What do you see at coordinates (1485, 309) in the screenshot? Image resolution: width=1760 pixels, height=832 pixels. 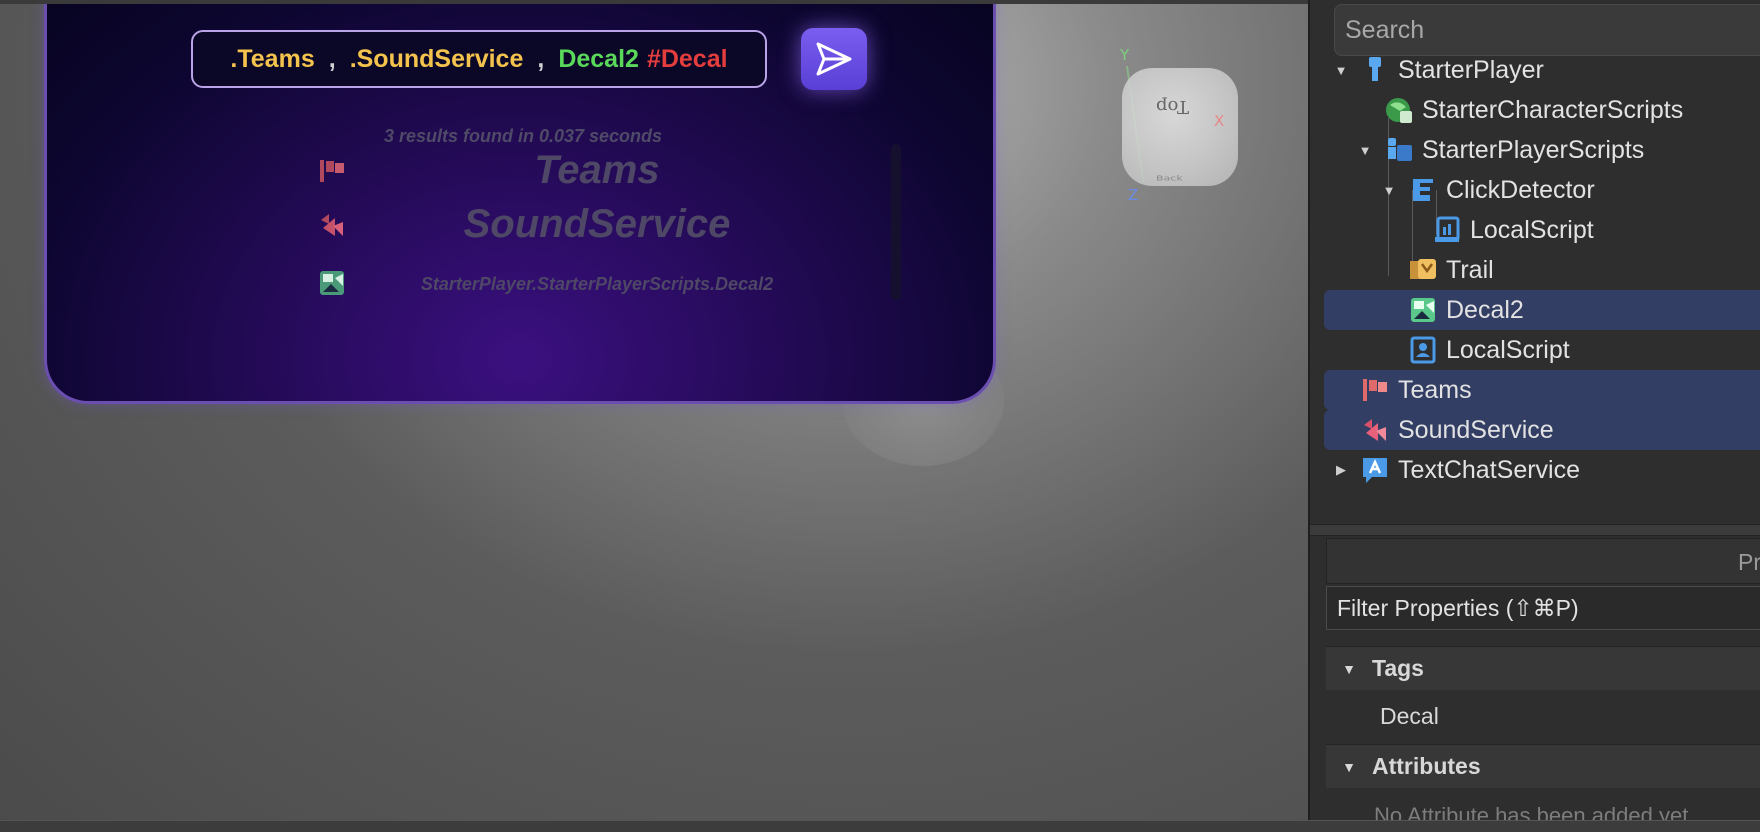 I see `tree-item-label: Decal2` at bounding box center [1485, 309].